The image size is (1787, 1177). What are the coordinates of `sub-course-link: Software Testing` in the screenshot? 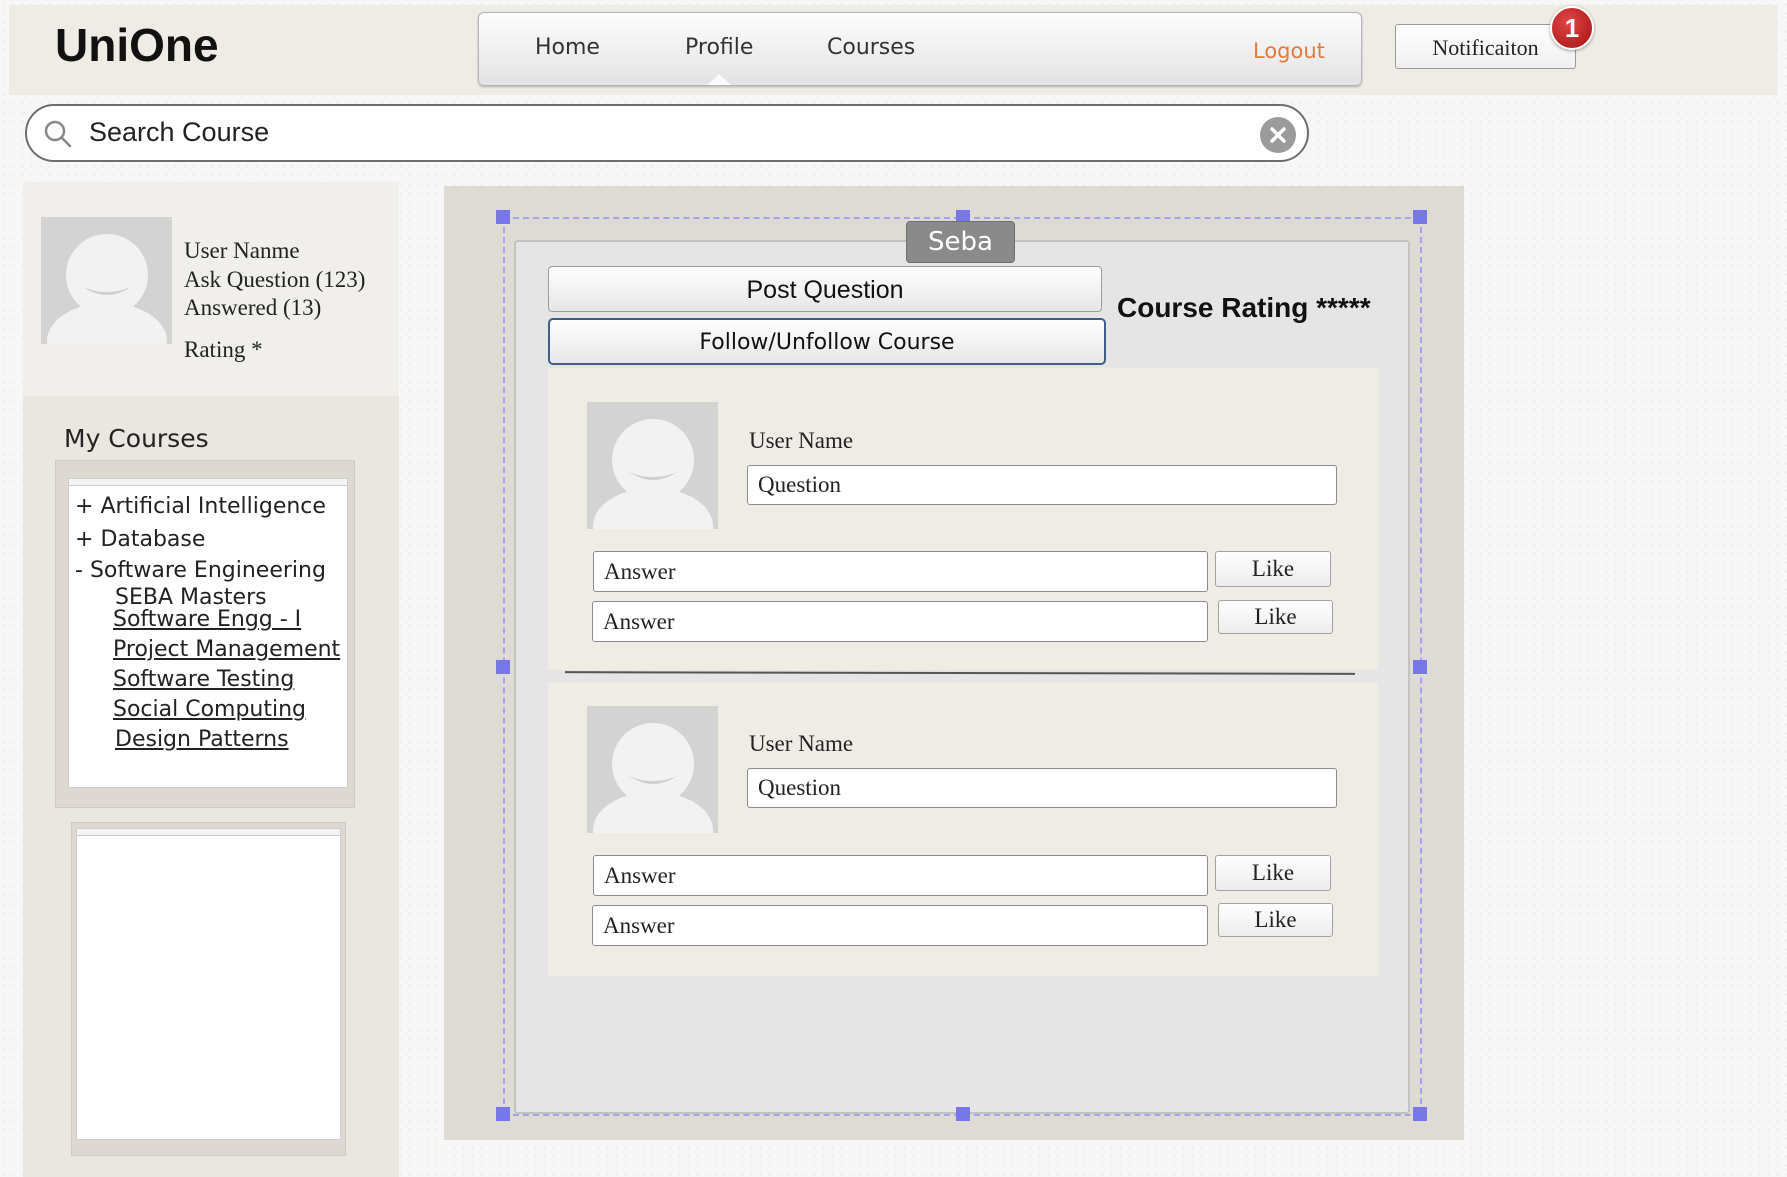 It's located at (203, 679).